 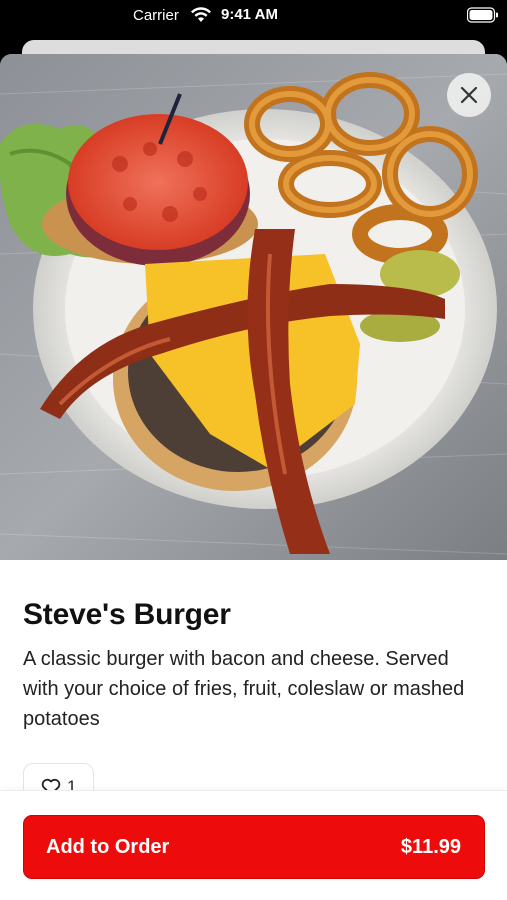 I want to click on item-price: $11.99, so click(x=430, y=847).